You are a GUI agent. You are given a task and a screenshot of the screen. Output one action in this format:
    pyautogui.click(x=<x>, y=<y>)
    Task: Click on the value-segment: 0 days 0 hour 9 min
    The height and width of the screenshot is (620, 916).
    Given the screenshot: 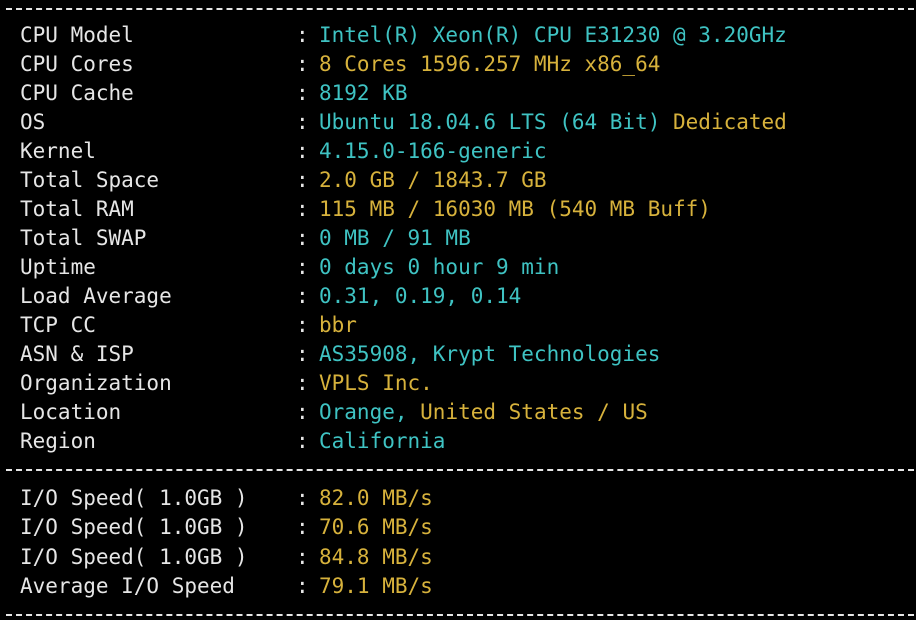 What is the action you would take?
    pyautogui.click(x=439, y=267)
    